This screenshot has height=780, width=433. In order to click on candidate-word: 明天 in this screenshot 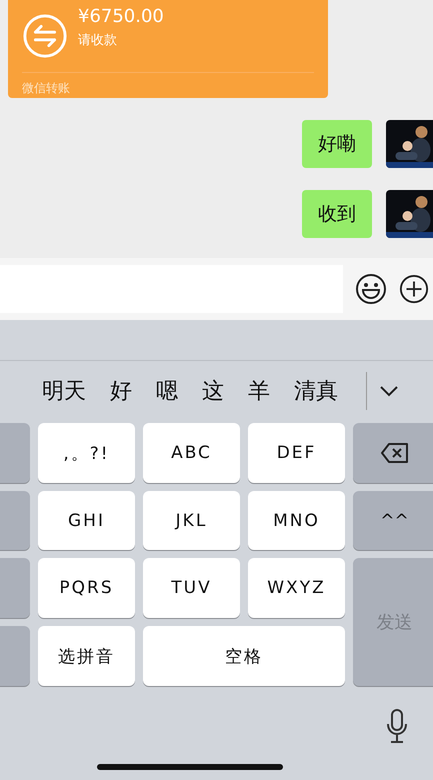, I will do `click(64, 391)`.